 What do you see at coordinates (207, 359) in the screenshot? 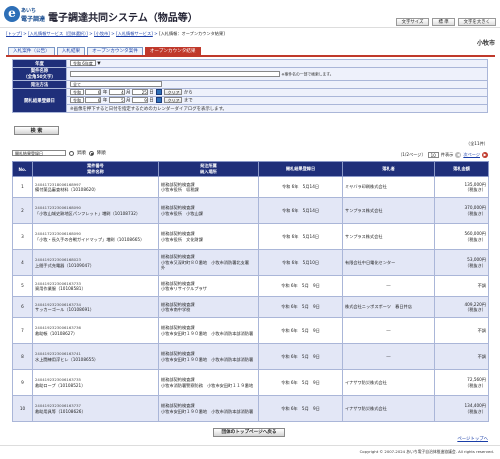
I see `row-place: 小牧市安田町１９０番地 小牧市消防本部消防署` at bounding box center [207, 359].